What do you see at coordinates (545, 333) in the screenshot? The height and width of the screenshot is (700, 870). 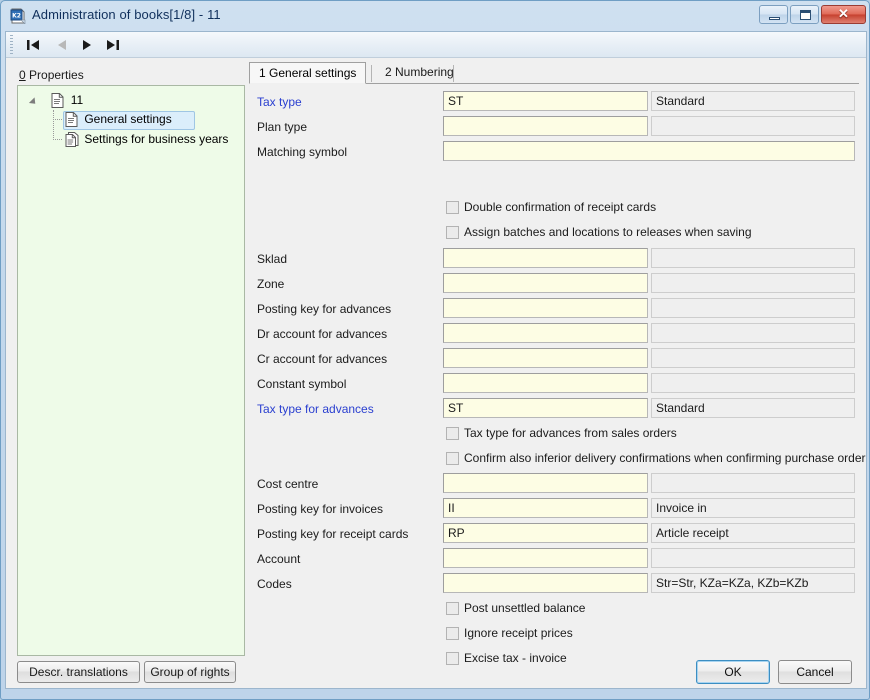 I see `input-dr-account-advances` at bounding box center [545, 333].